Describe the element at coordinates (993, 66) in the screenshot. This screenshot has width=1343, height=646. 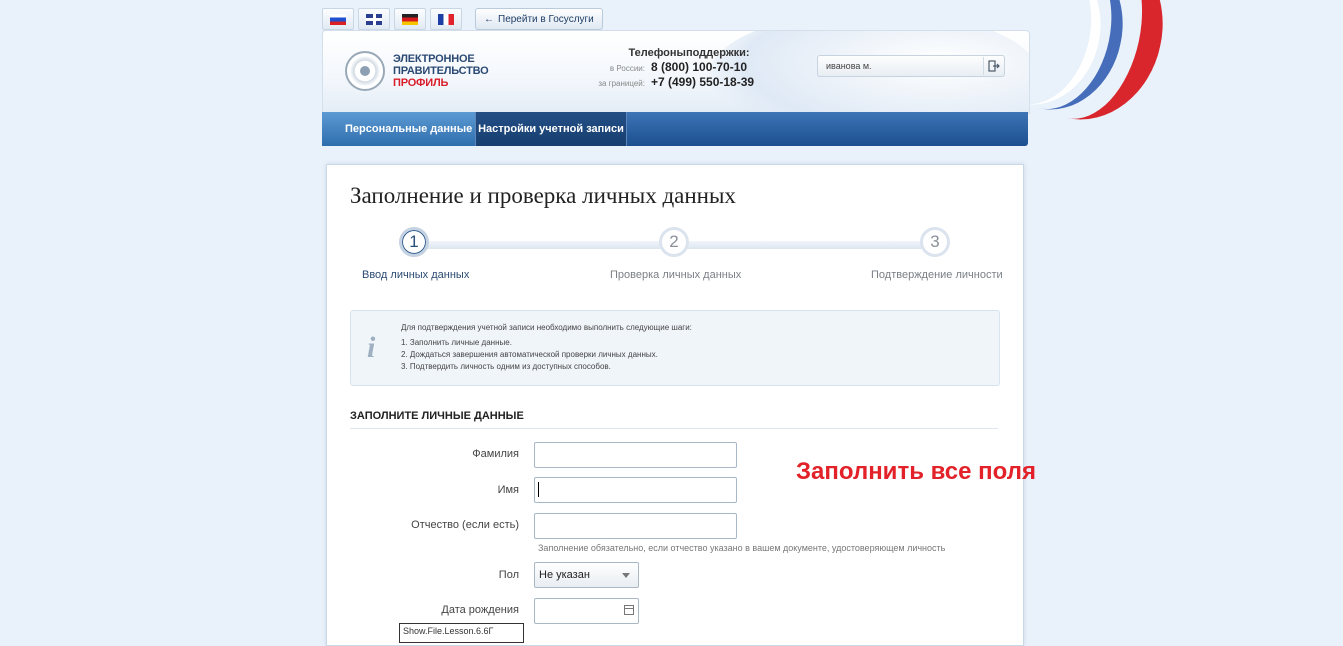
I see `logout-icon` at that location.